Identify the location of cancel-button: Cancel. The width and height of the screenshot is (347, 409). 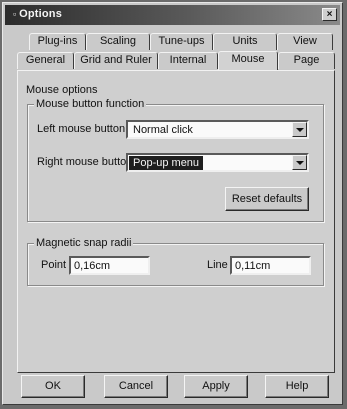
(136, 386).